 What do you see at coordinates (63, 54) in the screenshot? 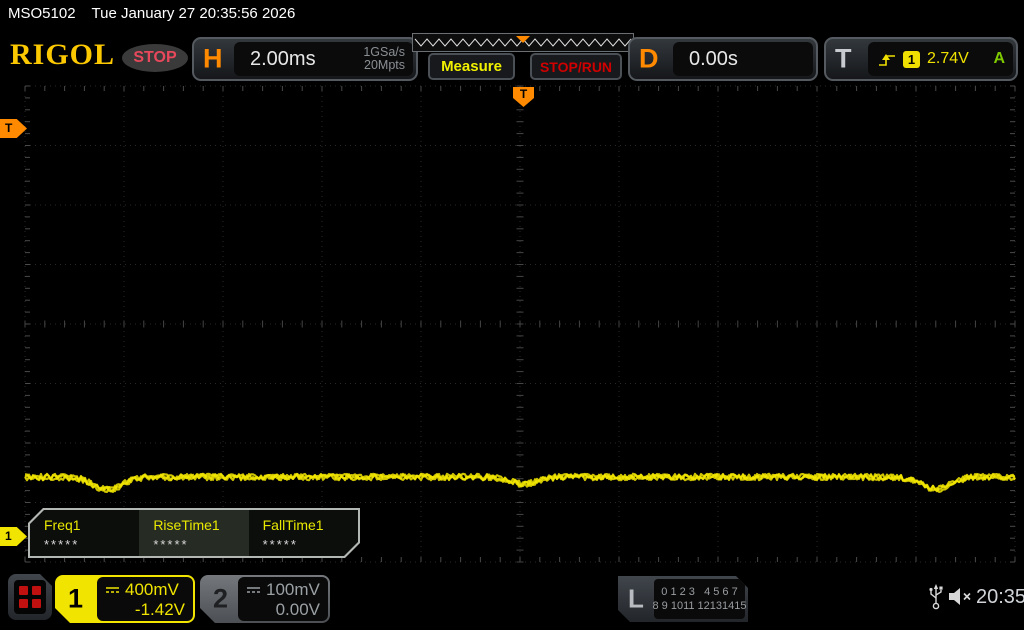
I see `rigol-logo: RIGOL` at bounding box center [63, 54].